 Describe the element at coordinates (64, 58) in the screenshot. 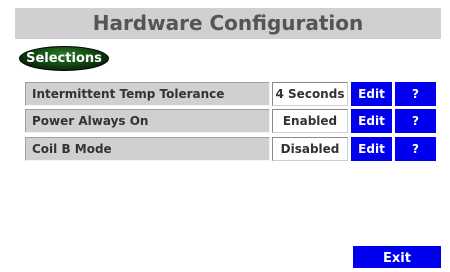

I see `selections-badge: Selections` at that location.